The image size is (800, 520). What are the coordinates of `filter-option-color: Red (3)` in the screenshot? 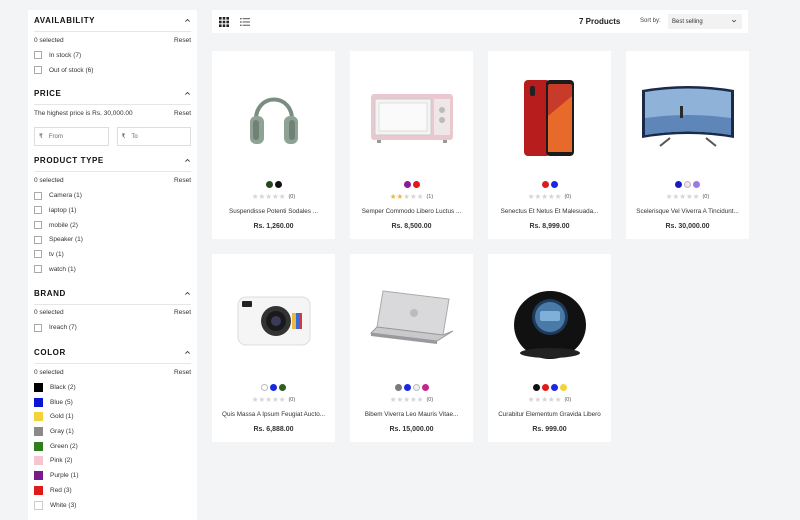 It's located at (112, 490).